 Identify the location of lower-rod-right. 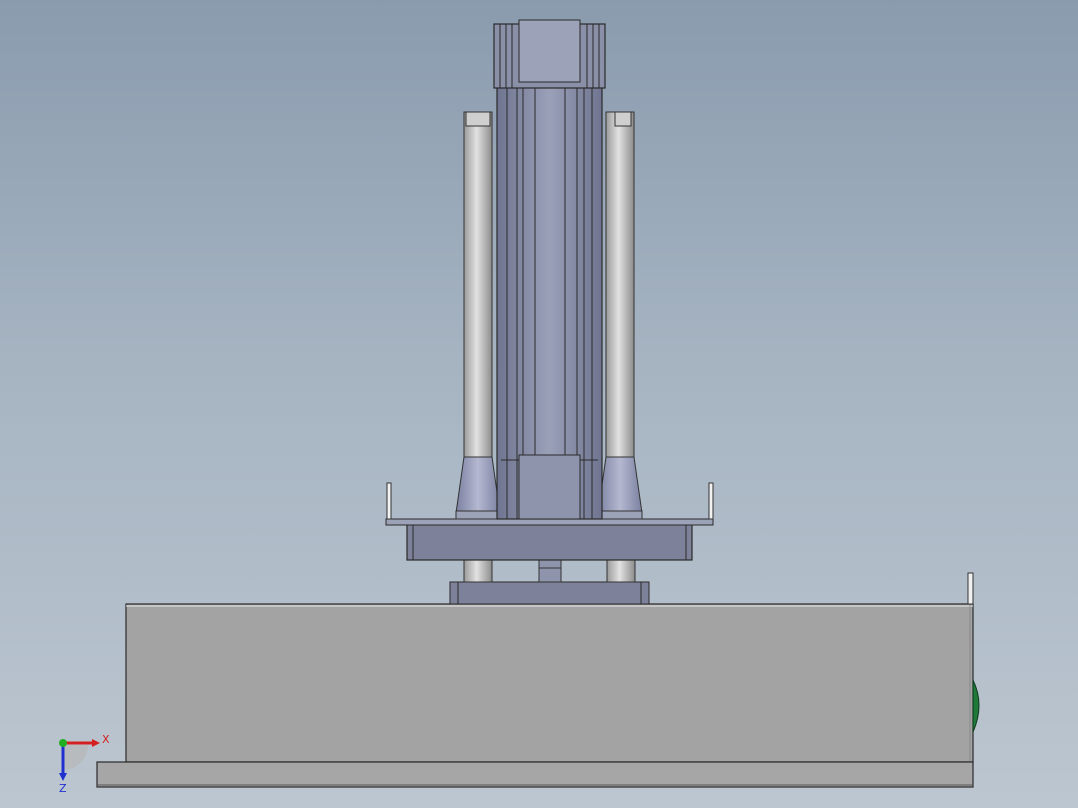
(621, 571).